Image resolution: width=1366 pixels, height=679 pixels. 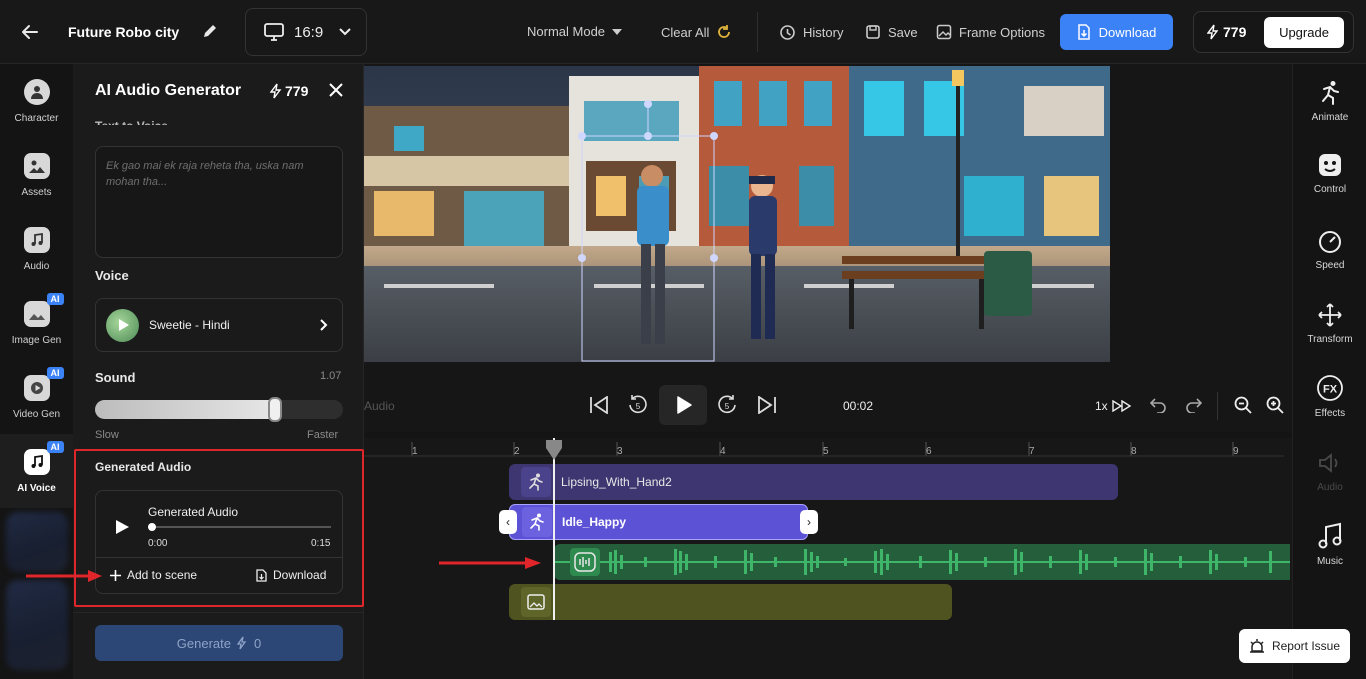 What do you see at coordinates (944, 32) in the screenshot?
I see `image-icon` at bounding box center [944, 32].